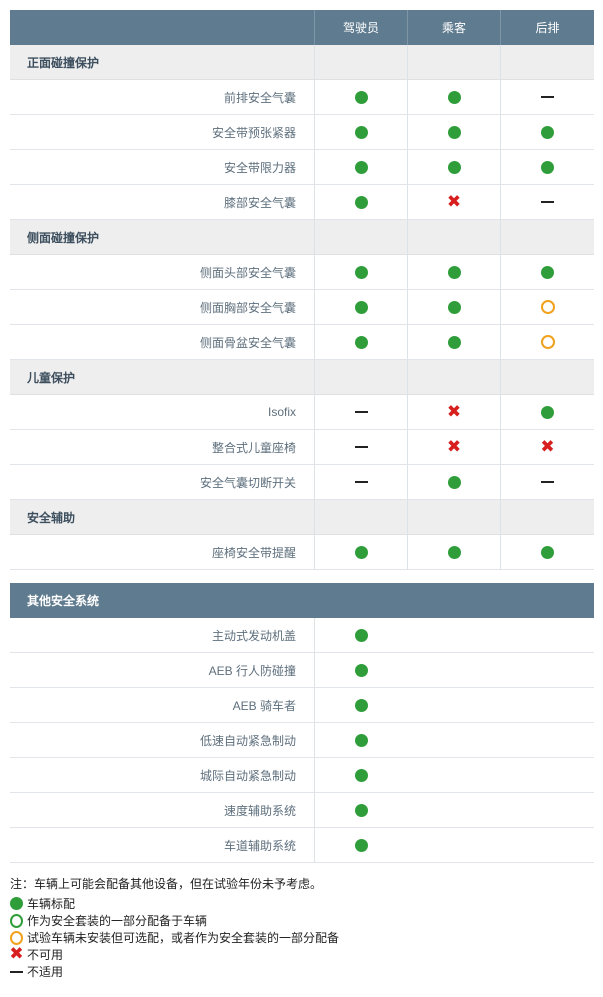 The image size is (603, 997). Describe the element at coordinates (547, 27) in the screenshot. I see `col-rear: 后排` at that location.